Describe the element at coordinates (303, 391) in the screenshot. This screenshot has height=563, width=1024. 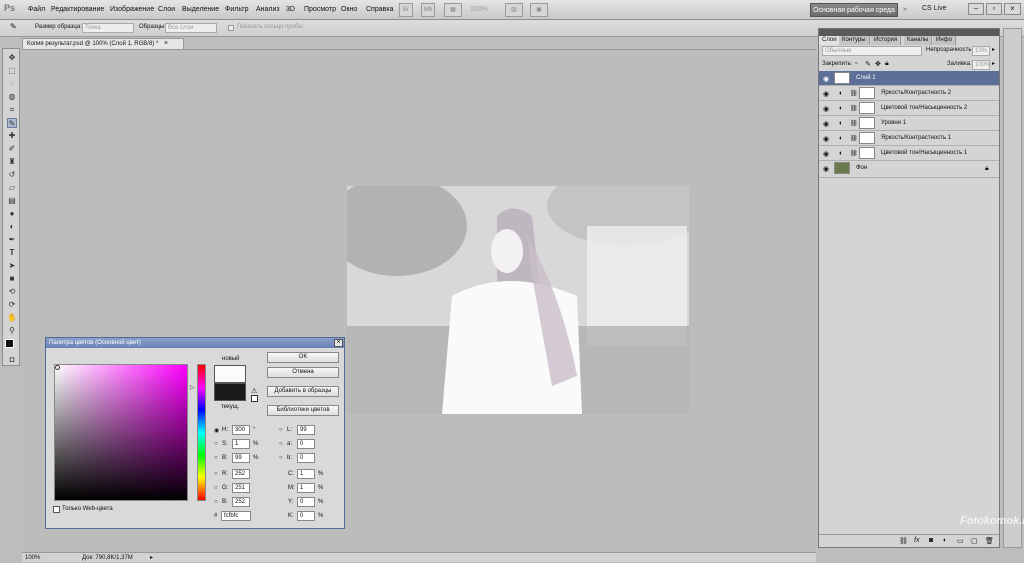
I see `add-to-swatches-button: Добавить в образцы` at that location.